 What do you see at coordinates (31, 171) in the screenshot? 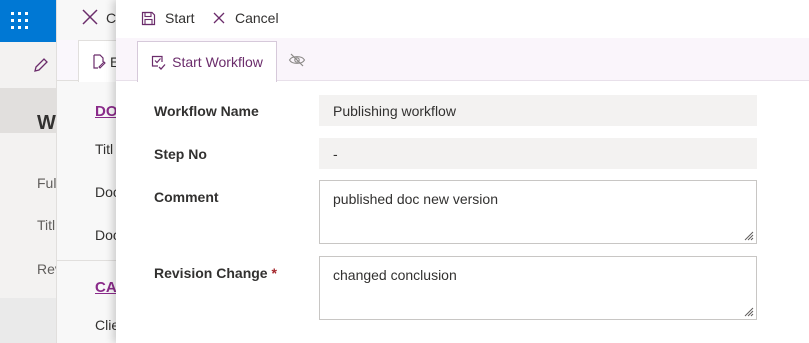
I see `app-sidebar: W Ful Titl Rev` at bounding box center [31, 171].